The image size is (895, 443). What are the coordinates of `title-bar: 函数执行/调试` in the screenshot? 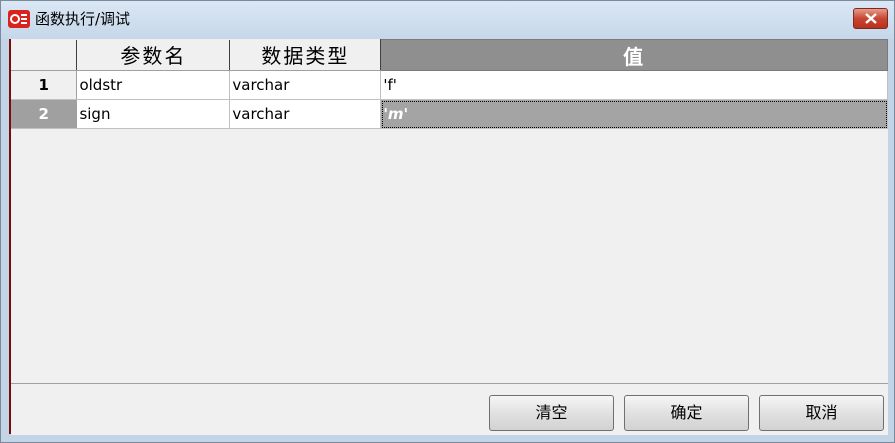 It's located at (447, 20).